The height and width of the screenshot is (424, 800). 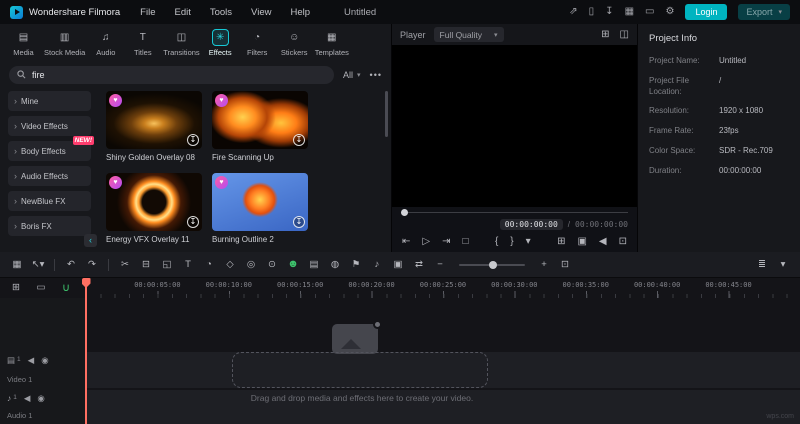 What do you see at coordinates (511, 241) in the screenshot?
I see `mark-out-icon: }` at bounding box center [511, 241].